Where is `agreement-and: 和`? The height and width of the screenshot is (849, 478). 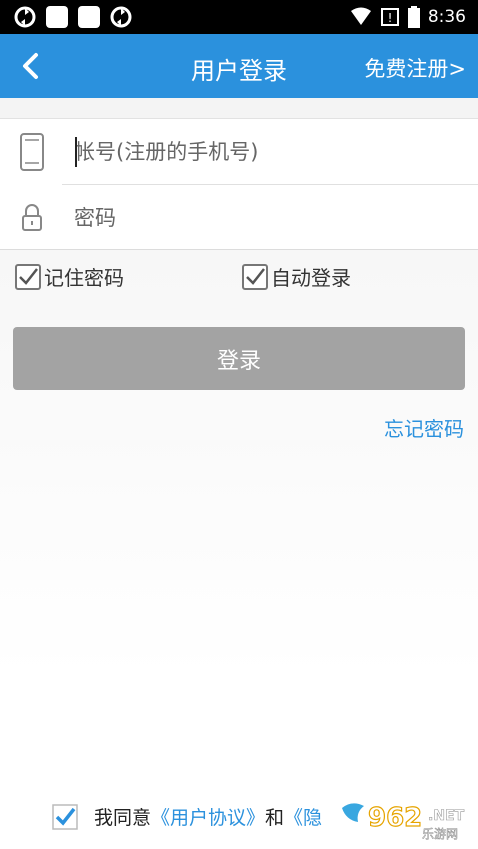
agreement-and: 和 is located at coordinates (275, 818).